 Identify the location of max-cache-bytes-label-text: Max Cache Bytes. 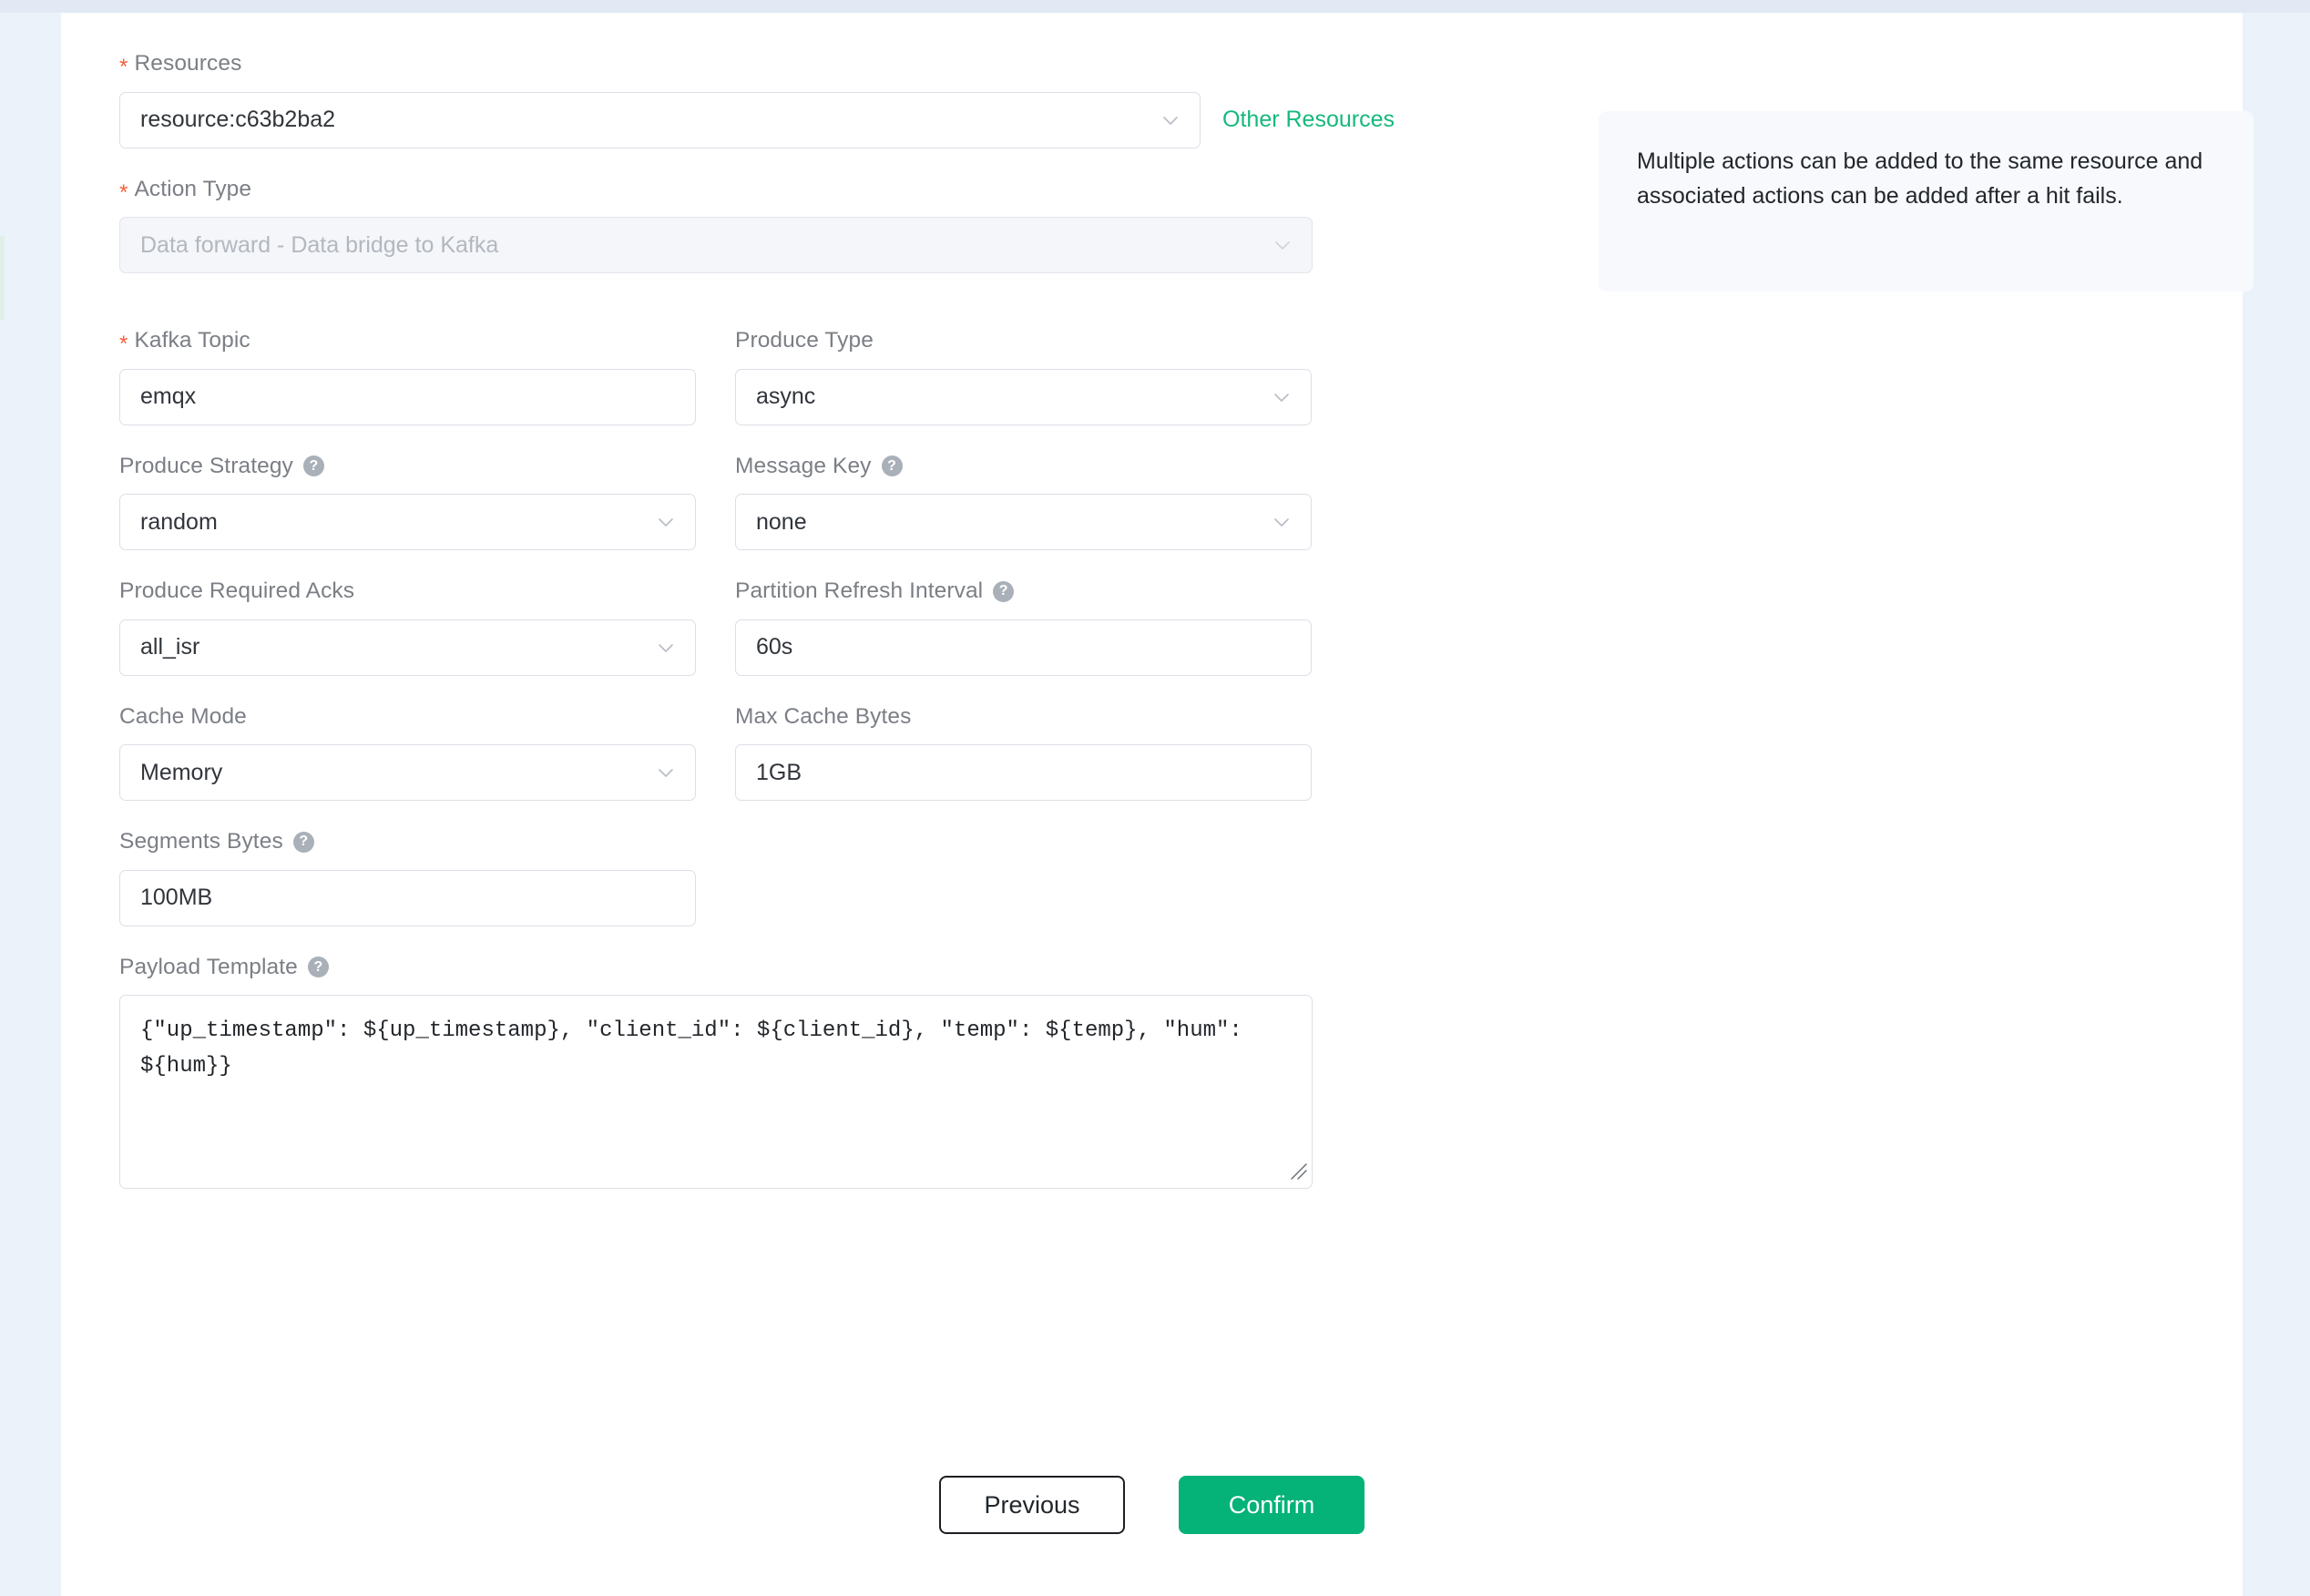
(823, 716).